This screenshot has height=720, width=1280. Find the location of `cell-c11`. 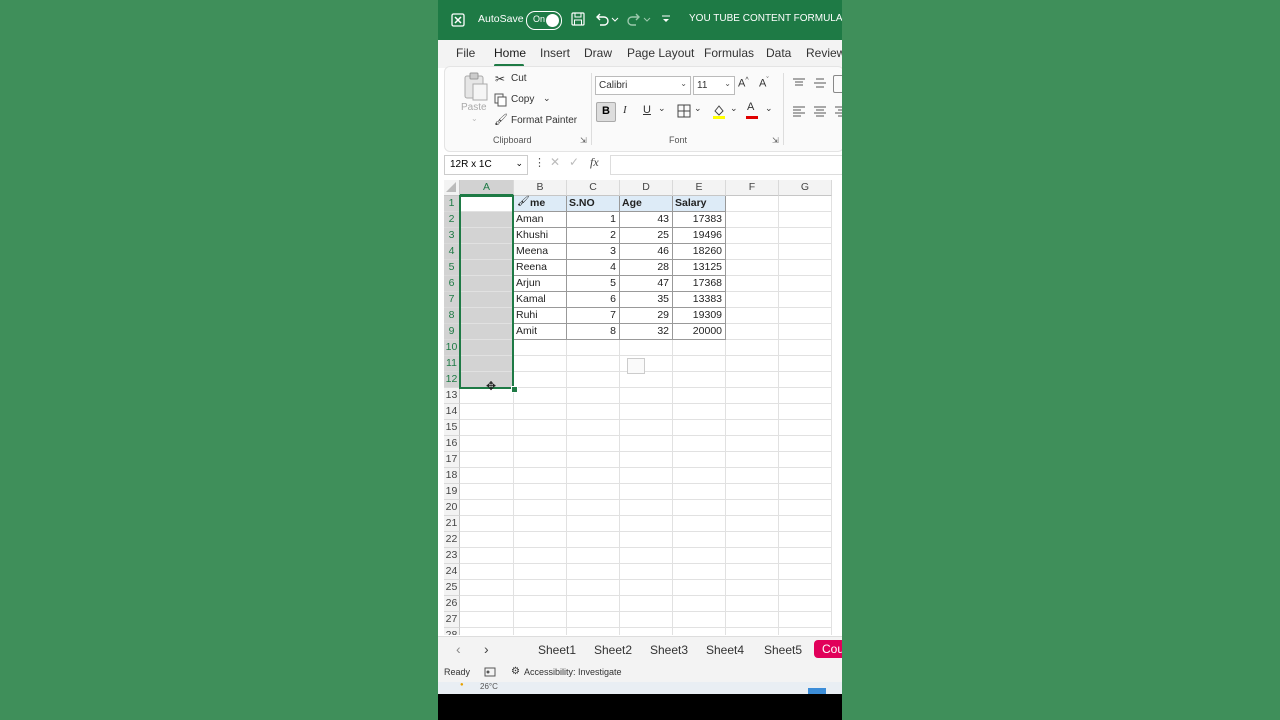

cell-c11 is located at coordinates (593, 364).